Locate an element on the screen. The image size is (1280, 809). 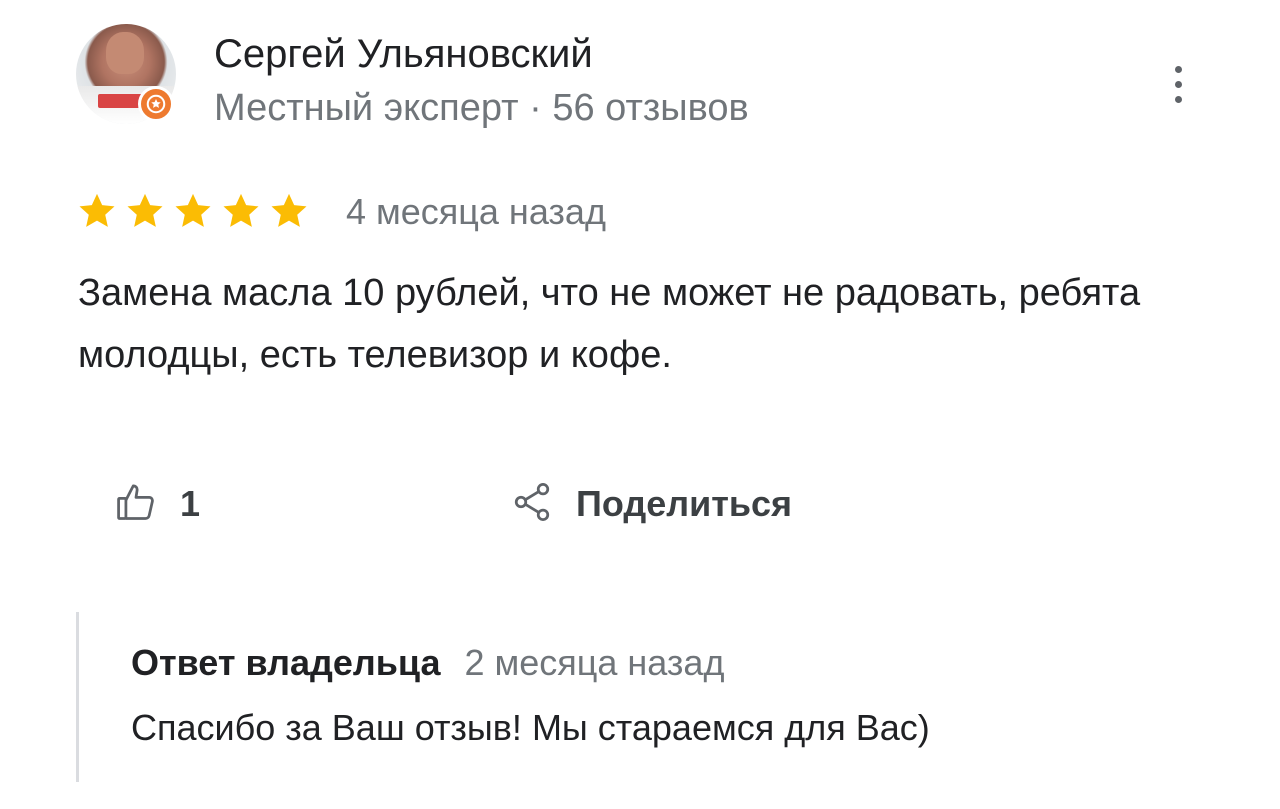
like-count: 1 is located at coordinates (190, 503).